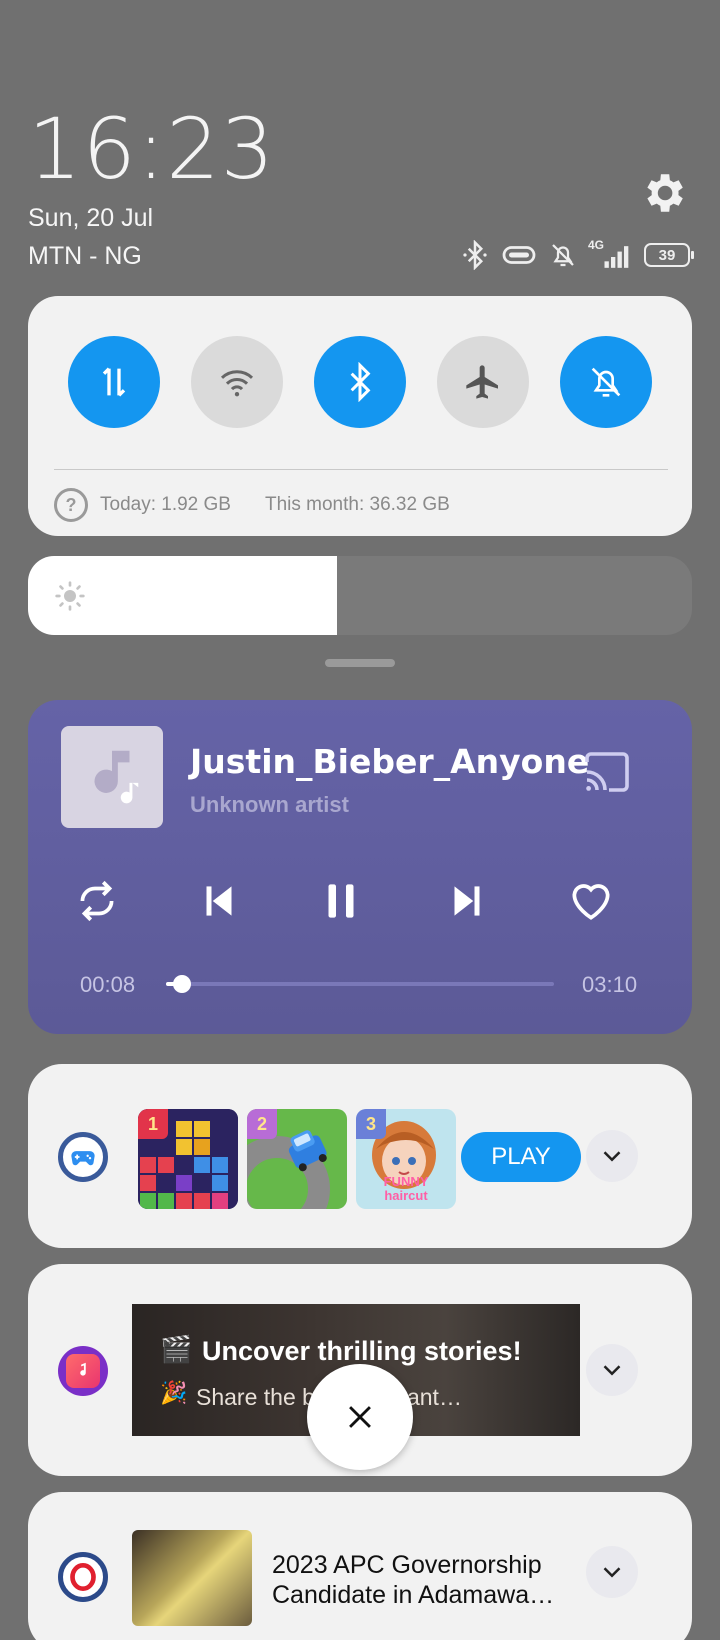  What do you see at coordinates (467, 901) in the screenshot?
I see `next-icon` at bounding box center [467, 901].